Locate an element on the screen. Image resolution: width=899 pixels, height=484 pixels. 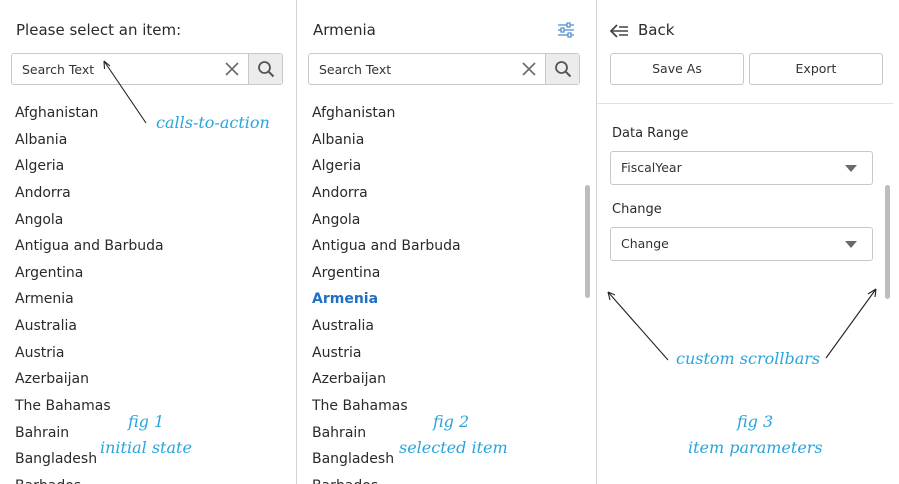
caption-fig3-number: fig 3 is located at coordinates (755, 421).